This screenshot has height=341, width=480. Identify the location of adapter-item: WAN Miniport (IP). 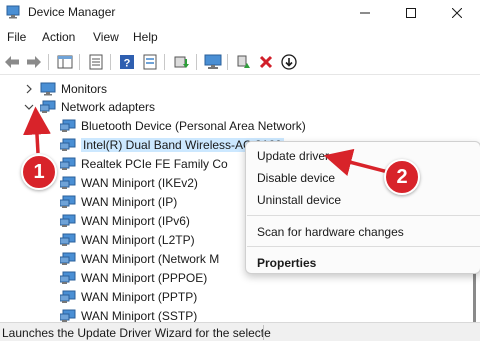
(118, 201).